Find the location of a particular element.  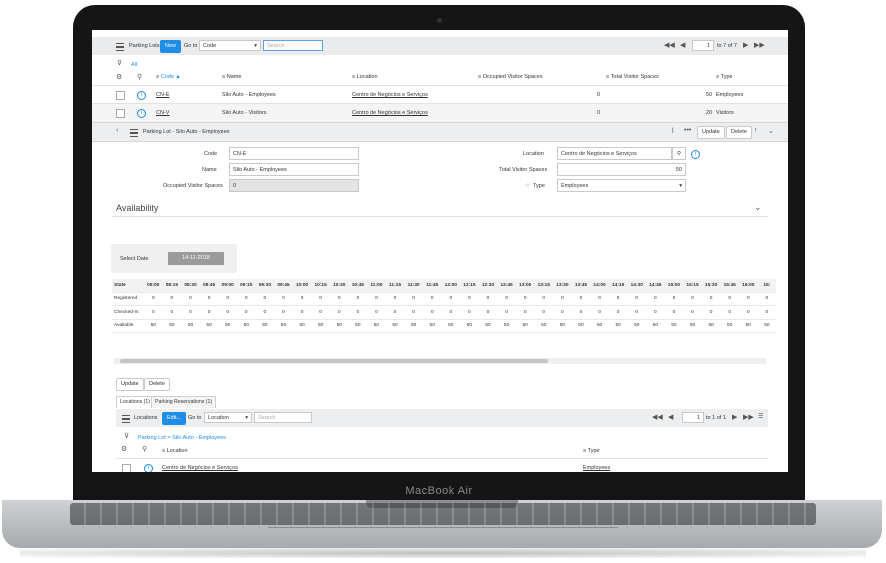

tab-locations: Locations (1) is located at coordinates (135, 402).